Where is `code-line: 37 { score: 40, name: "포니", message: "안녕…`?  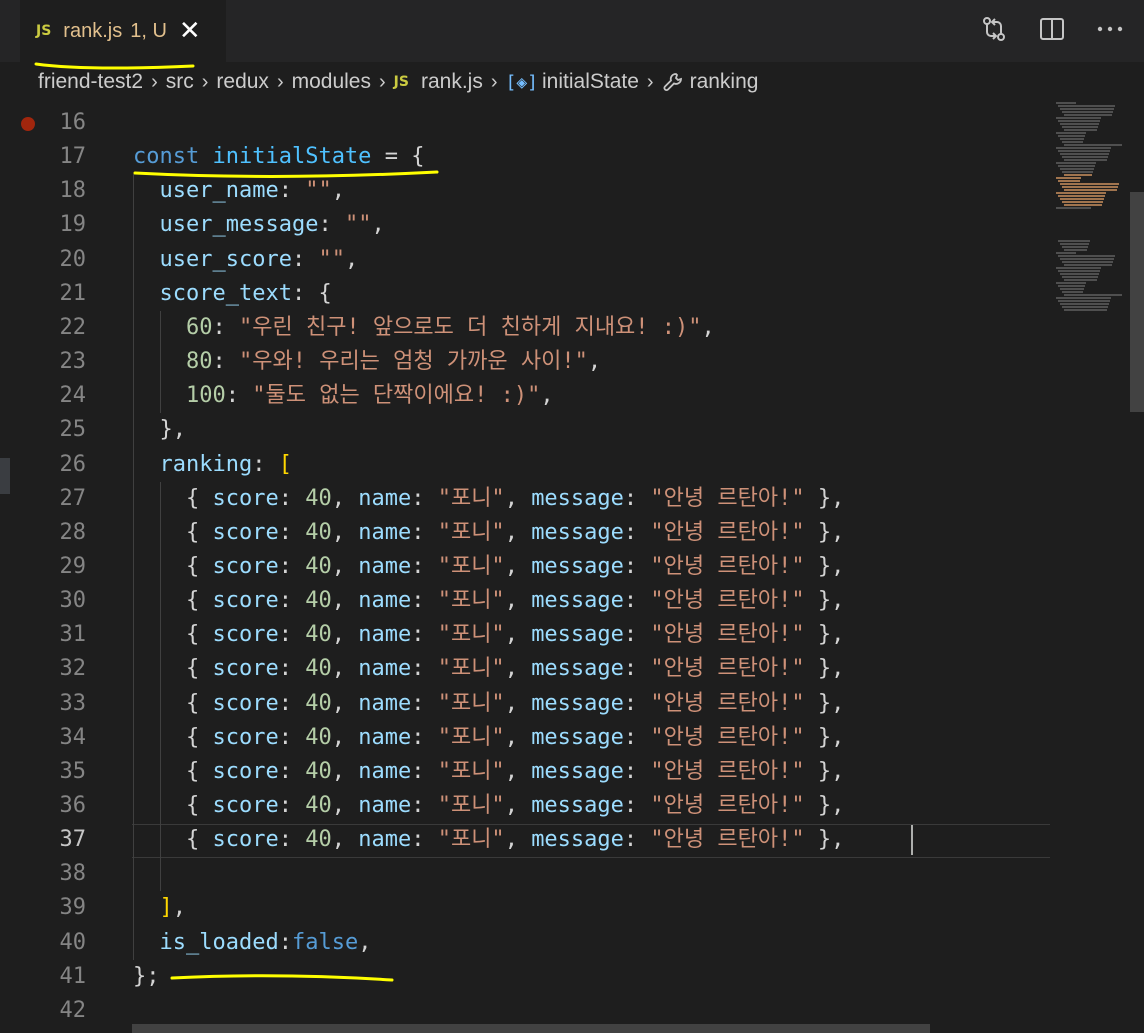
code-line: 37 { score: 40, name: "포니", message: "안녕… is located at coordinates (525, 840).